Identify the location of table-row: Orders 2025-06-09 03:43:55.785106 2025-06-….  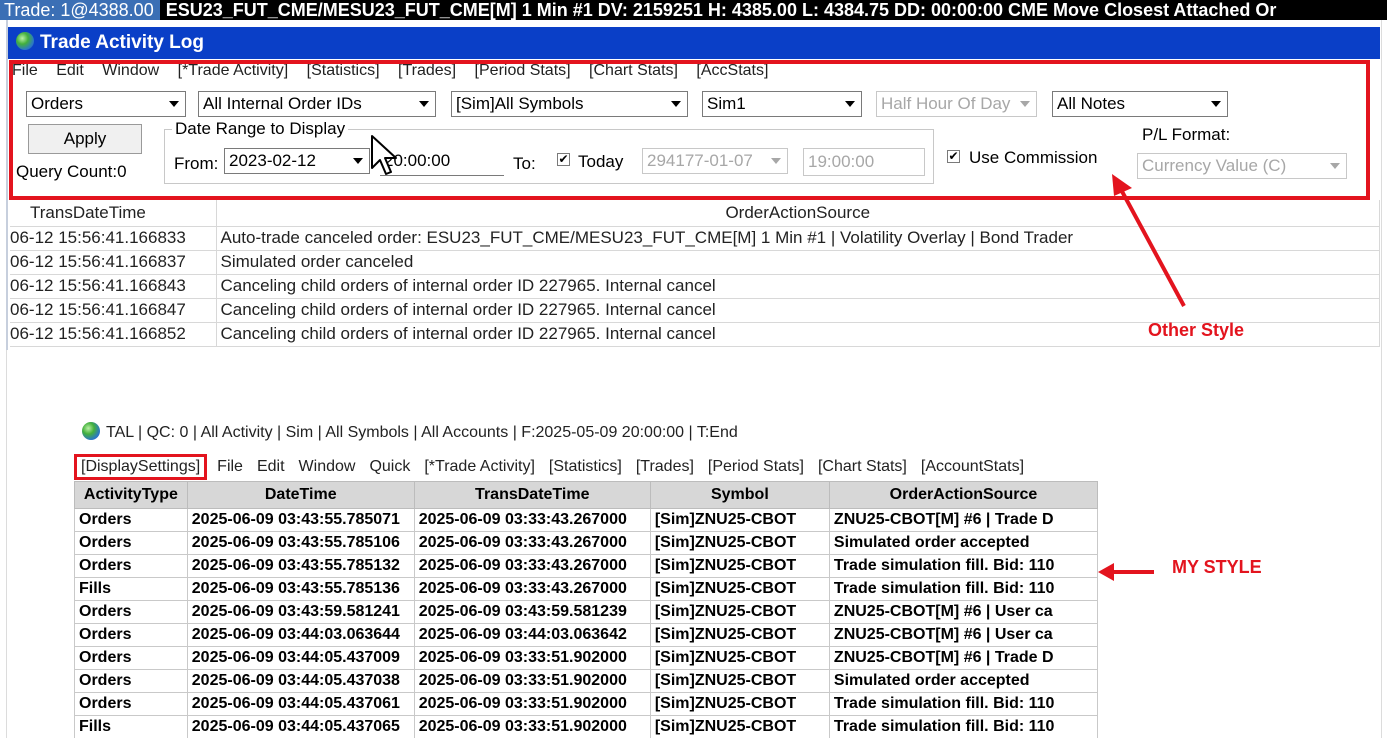
(586, 543).